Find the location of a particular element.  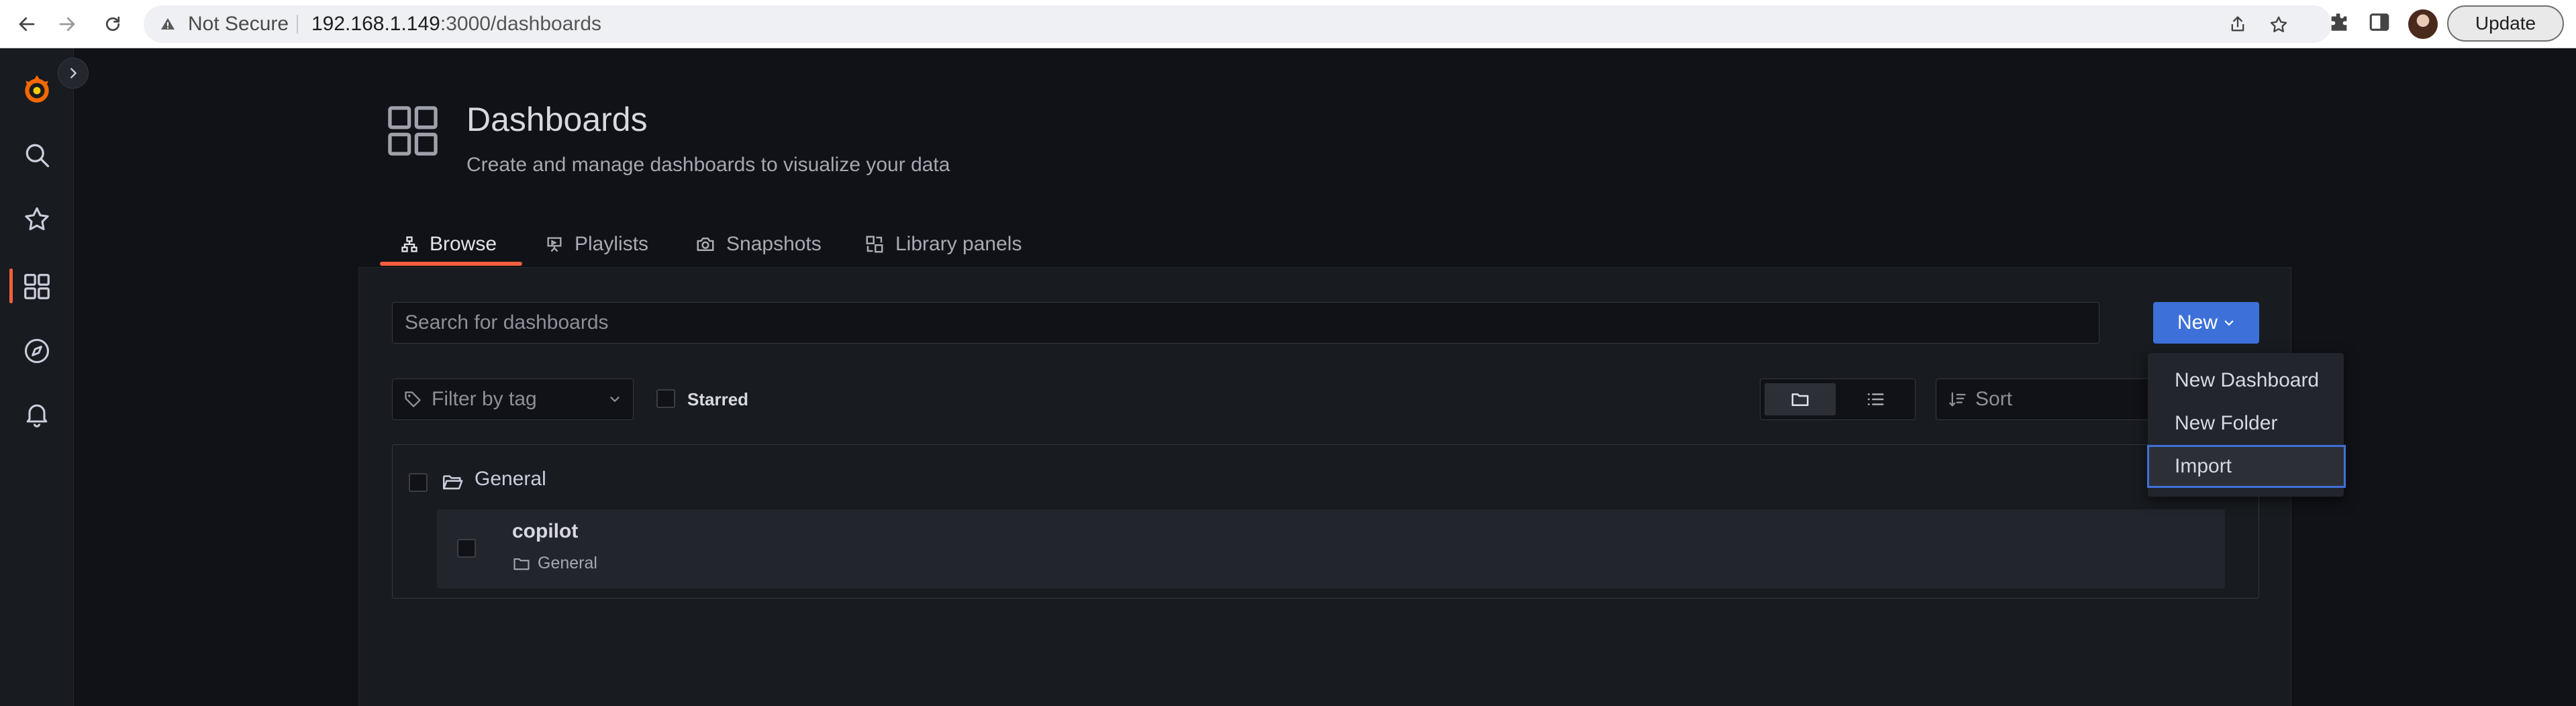

sidepanel-icon is located at coordinates (2379, 24).